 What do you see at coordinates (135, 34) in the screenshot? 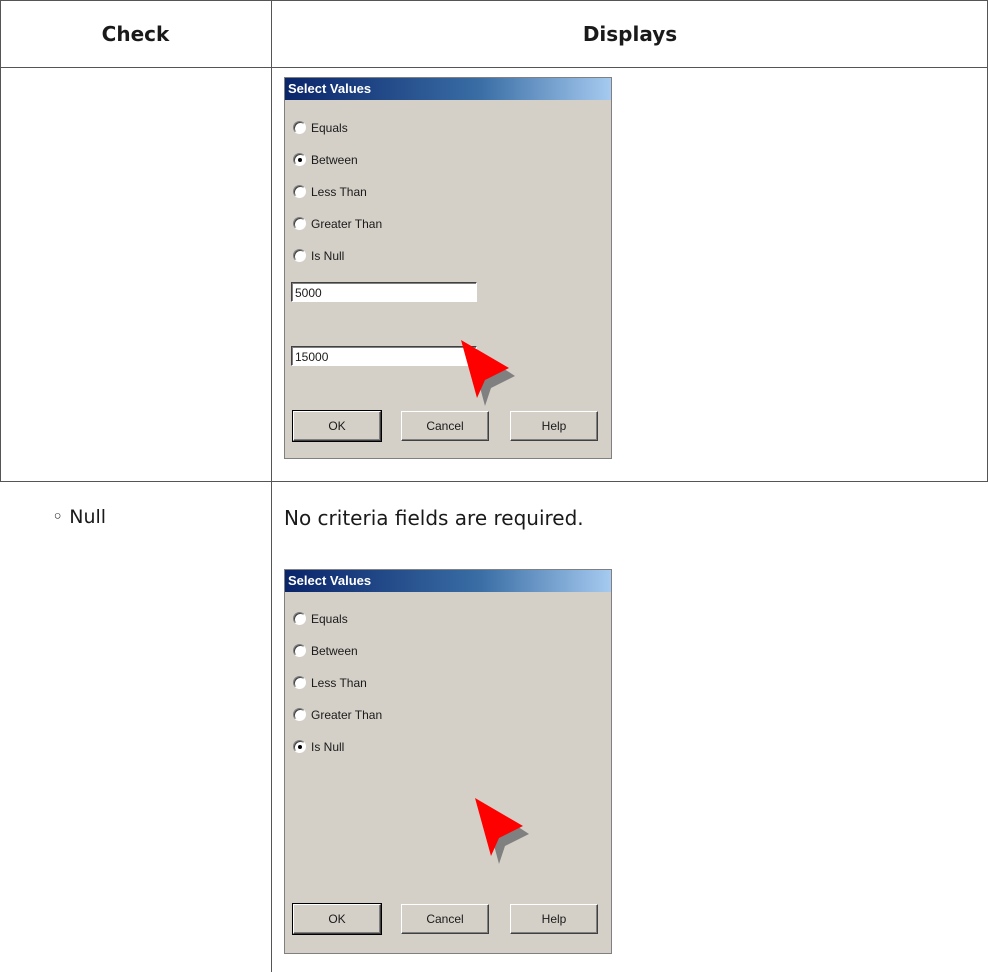
I see `header-check: Check` at bounding box center [135, 34].